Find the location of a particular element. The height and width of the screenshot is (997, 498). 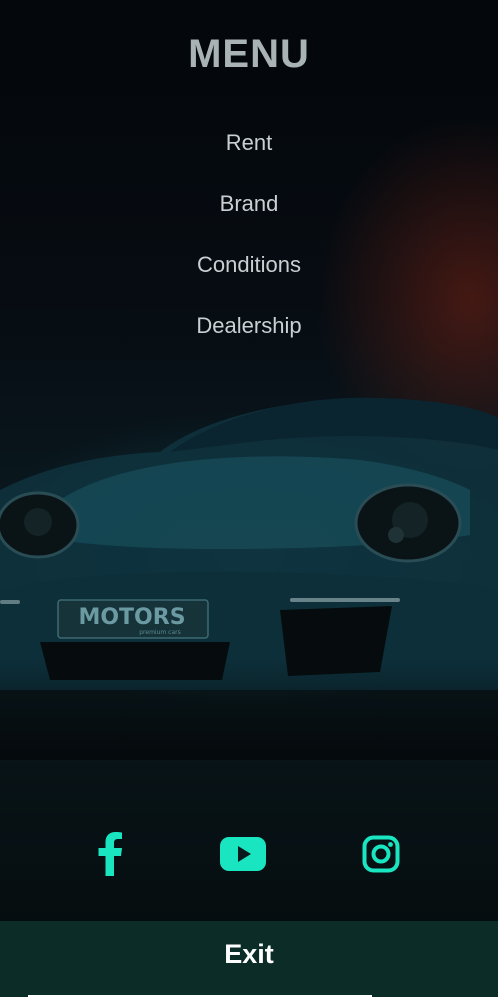

instagram-icon is located at coordinates (381, 854).